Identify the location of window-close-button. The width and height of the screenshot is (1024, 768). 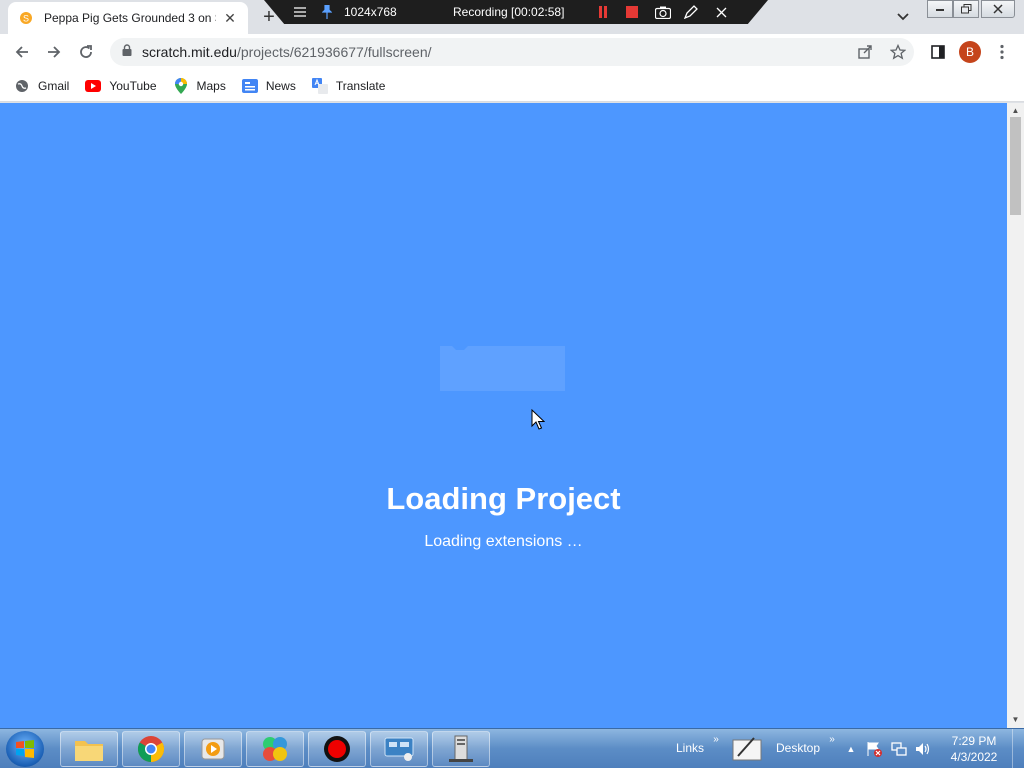
(998, 9).